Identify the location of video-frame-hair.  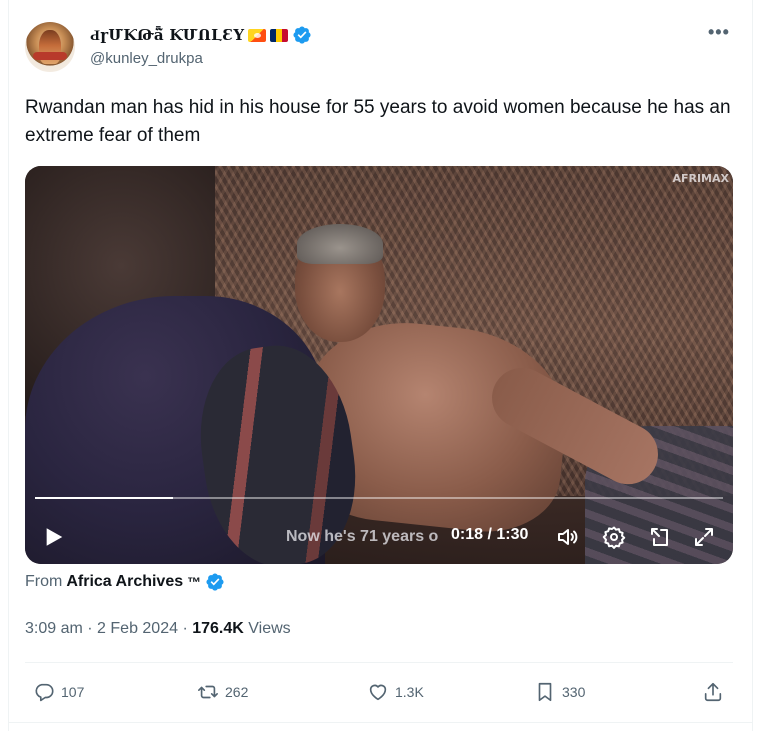
(340, 244).